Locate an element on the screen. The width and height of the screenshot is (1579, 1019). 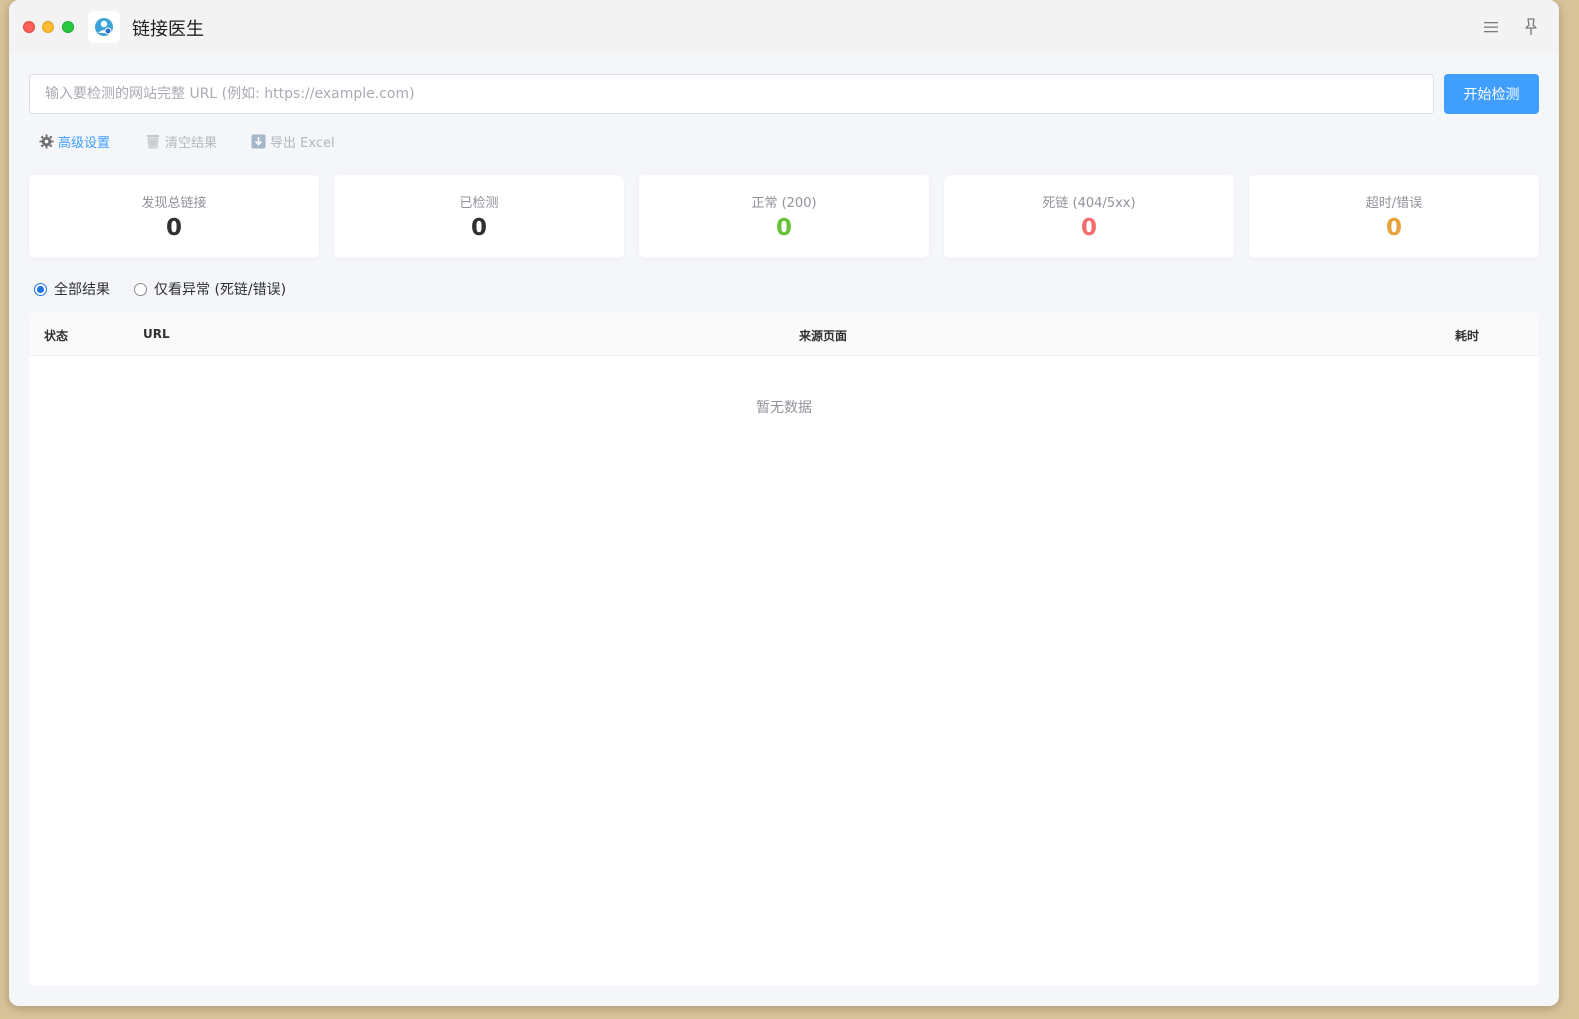
pin-icon is located at coordinates (1531, 26).